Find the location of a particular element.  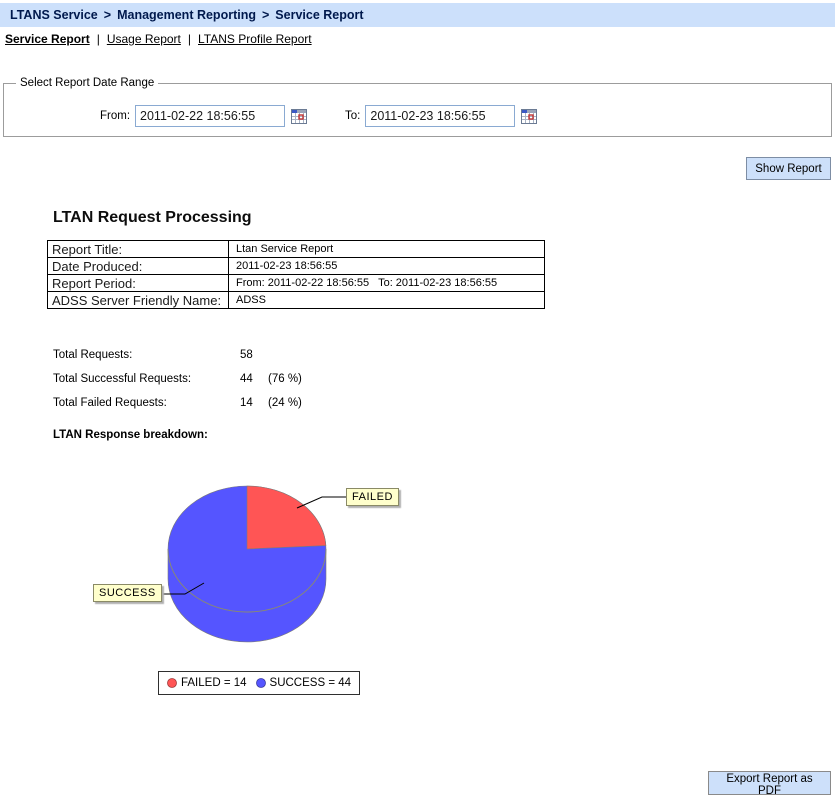

info-label: Report Title: is located at coordinates (138, 249).